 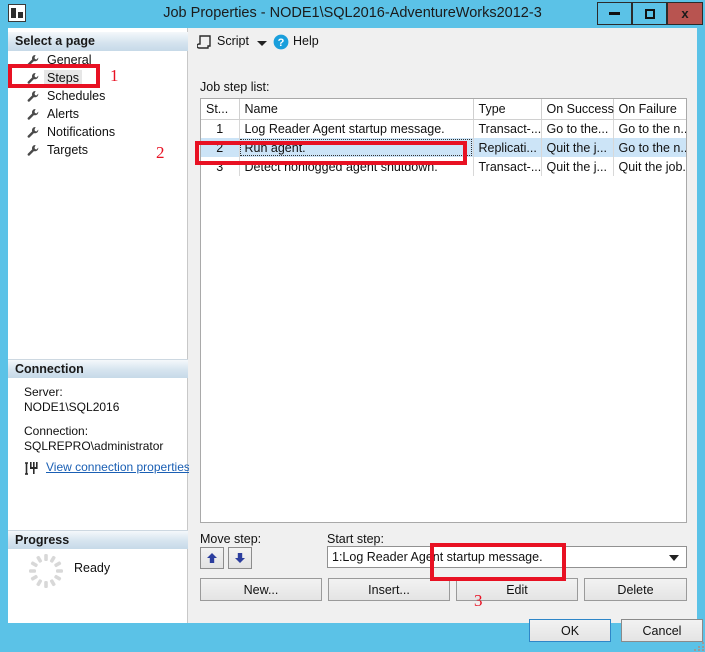 What do you see at coordinates (98, 539) in the screenshot?
I see `progress-header: Progress` at bounding box center [98, 539].